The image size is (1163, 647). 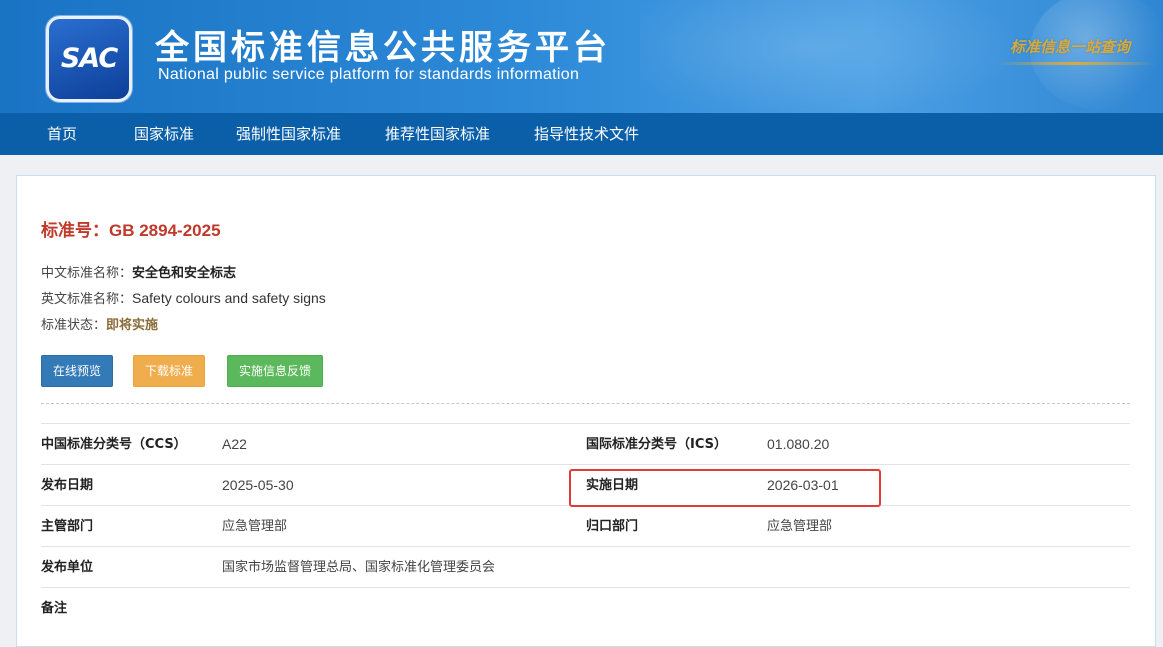 I want to click on standard-number-title: 标准号：GB 2894-2025, so click(x=131, y=228).